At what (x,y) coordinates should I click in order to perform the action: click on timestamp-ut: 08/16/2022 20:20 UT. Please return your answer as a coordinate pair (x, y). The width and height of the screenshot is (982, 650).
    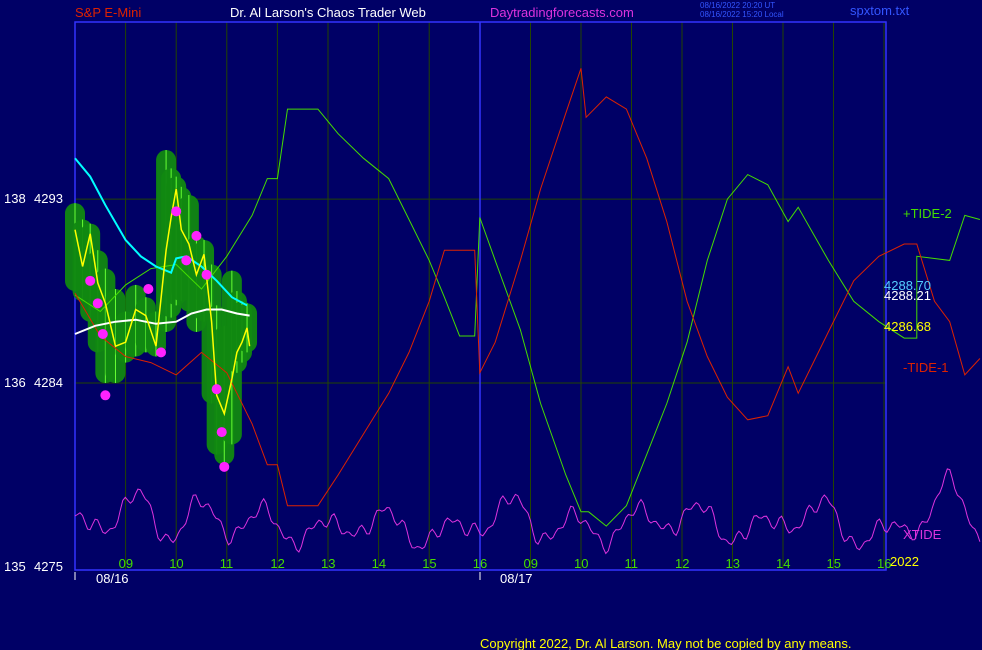
    Looking at the image, I should click on (737, 5).